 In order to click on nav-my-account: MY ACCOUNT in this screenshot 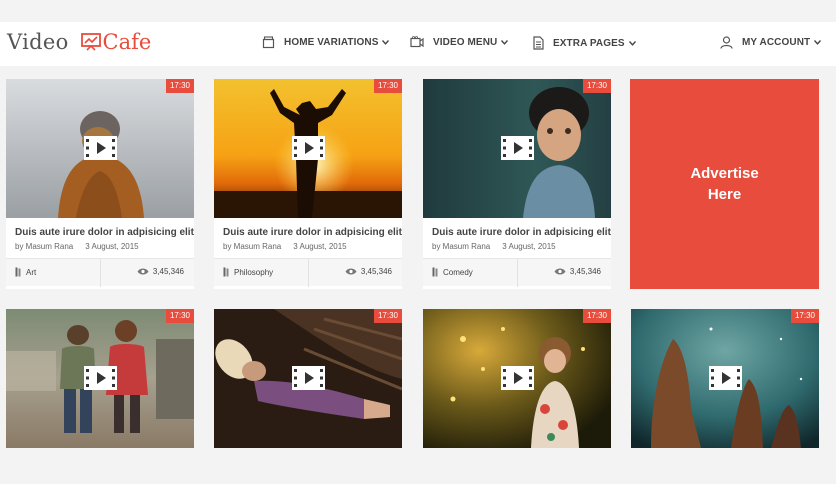, I will do `click(771, 42)`.